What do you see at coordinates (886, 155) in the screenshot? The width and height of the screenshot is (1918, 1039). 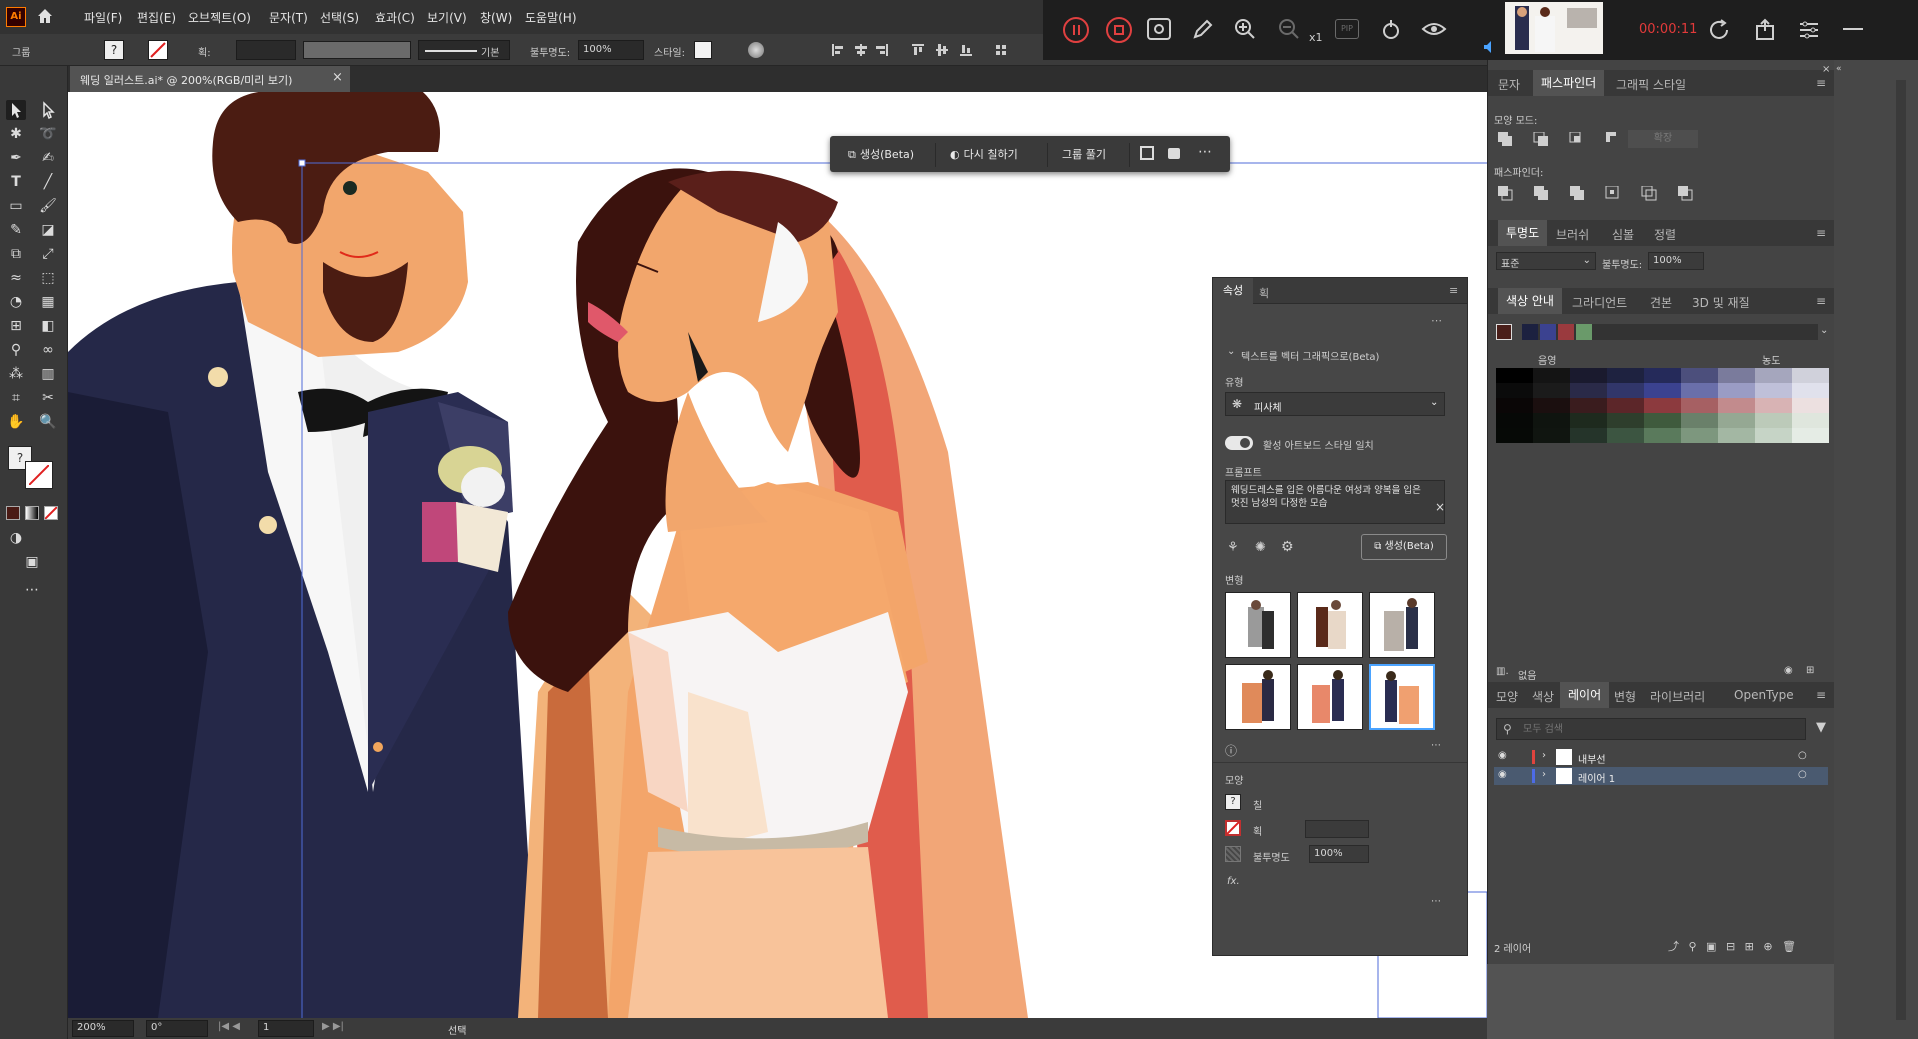 I see `generate-beta-button: ⧉ 생성(Beta)` at bounding box center [886, 155].